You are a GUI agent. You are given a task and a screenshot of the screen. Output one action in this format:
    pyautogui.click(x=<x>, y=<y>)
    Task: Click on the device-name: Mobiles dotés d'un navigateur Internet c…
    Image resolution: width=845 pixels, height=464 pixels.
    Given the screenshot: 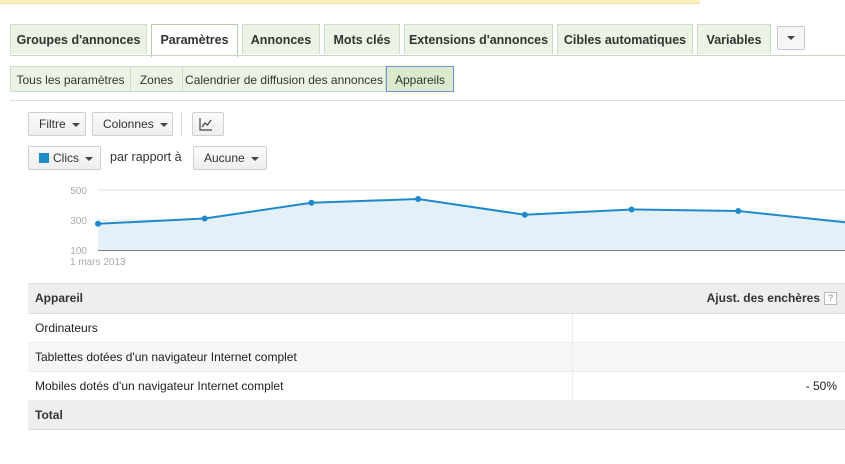 What is the action you would take?
    pyautogui.click(x=159, y=386)
    